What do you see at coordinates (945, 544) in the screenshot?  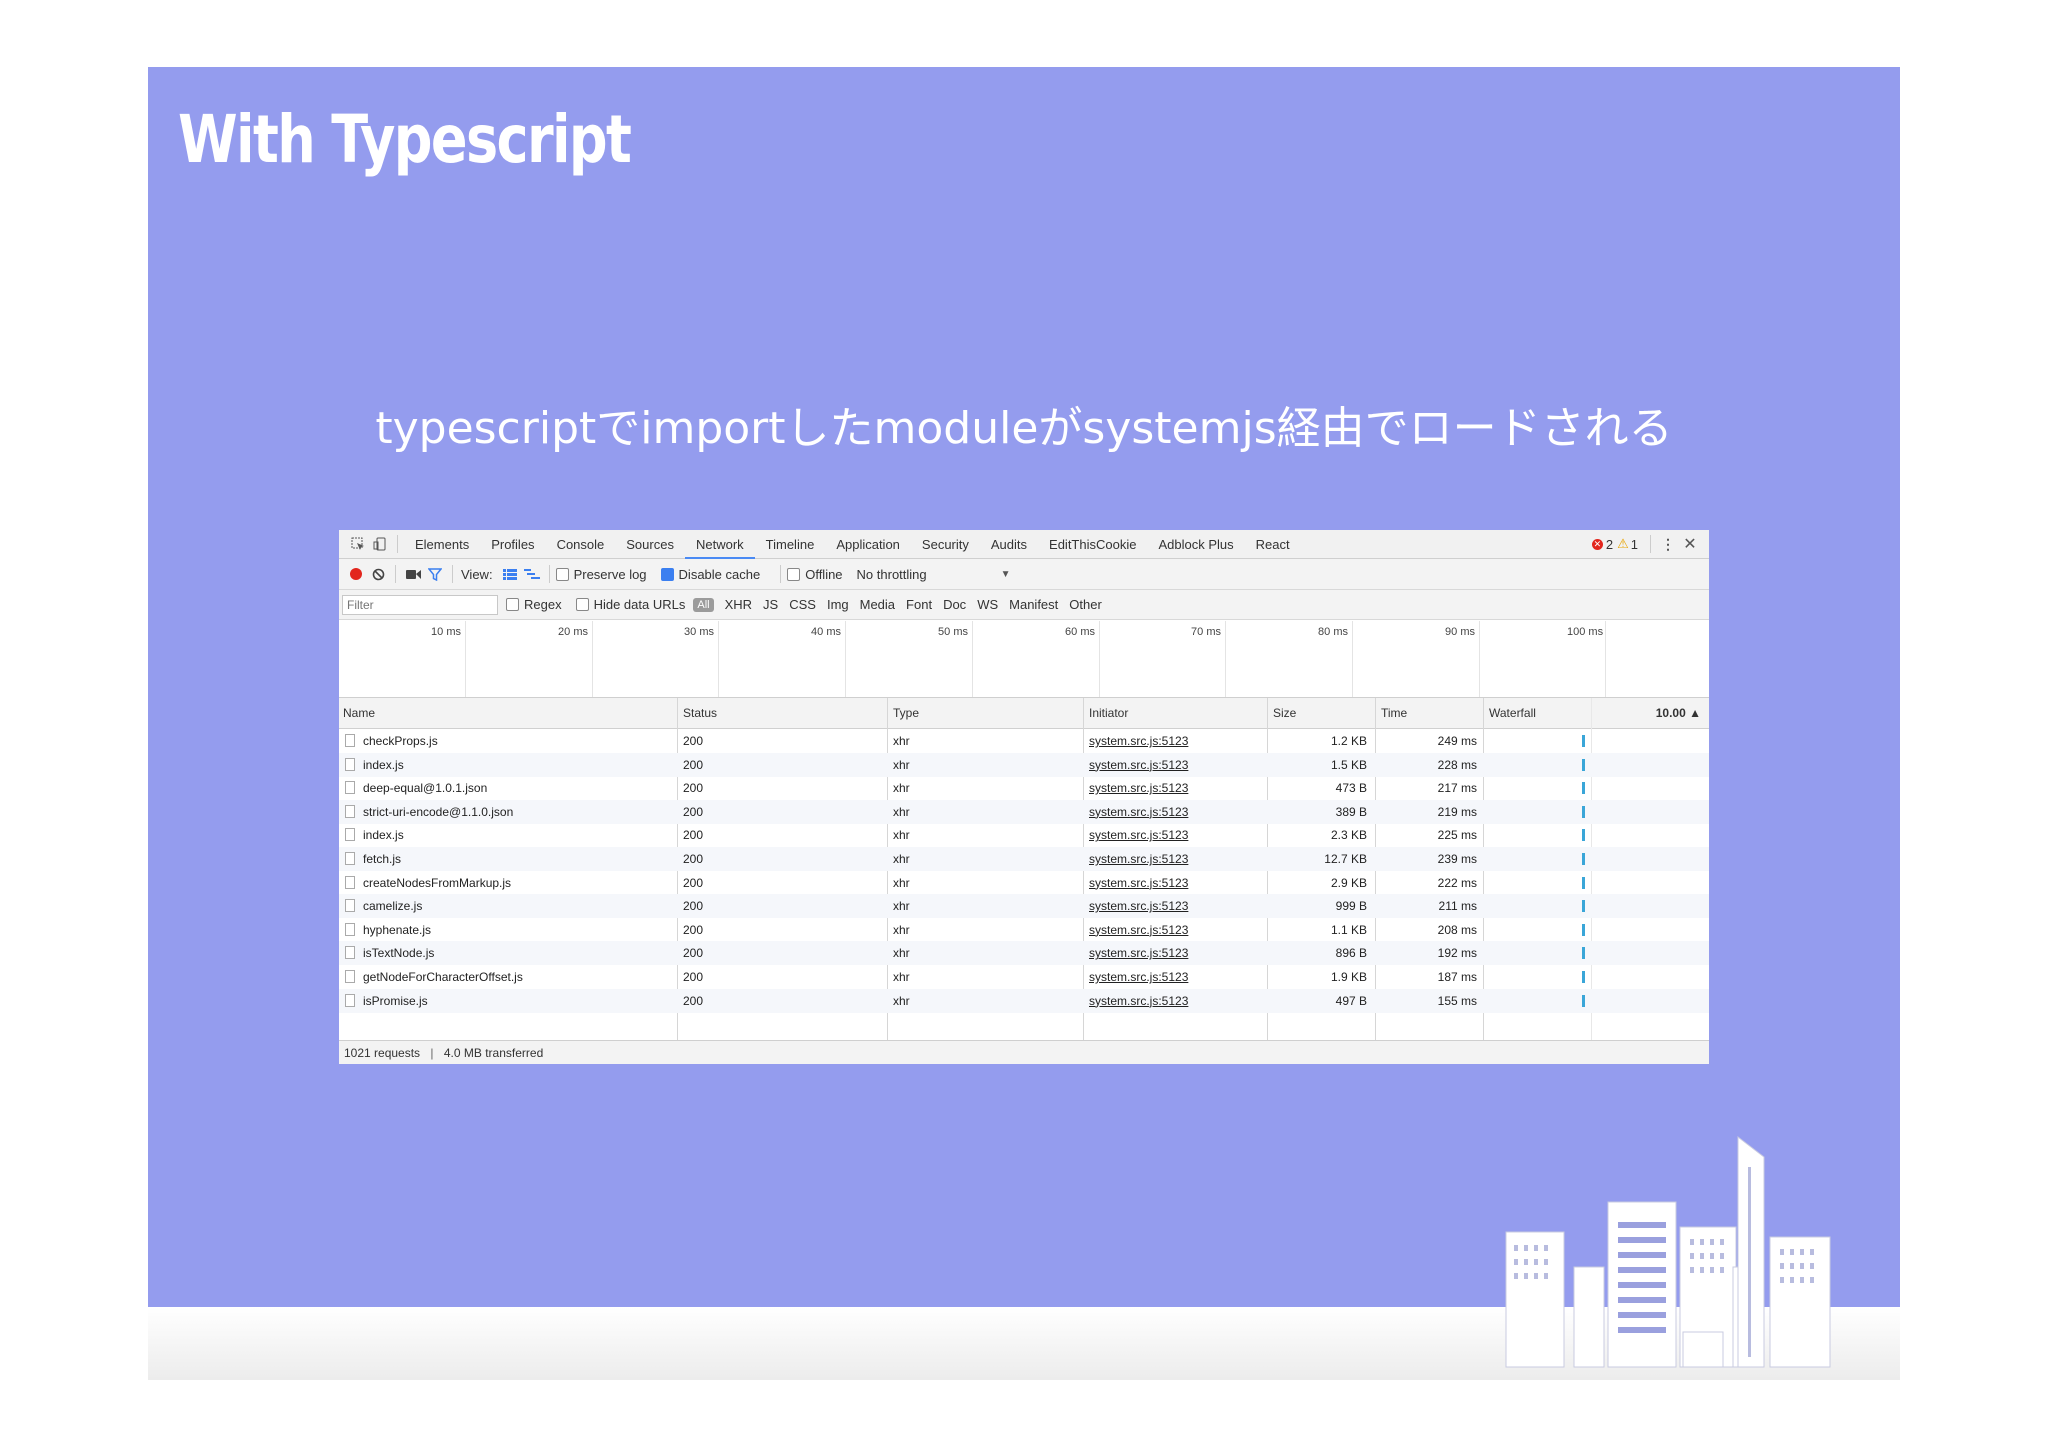 I see `tab-security: Security` at bounding box center [945, 544].